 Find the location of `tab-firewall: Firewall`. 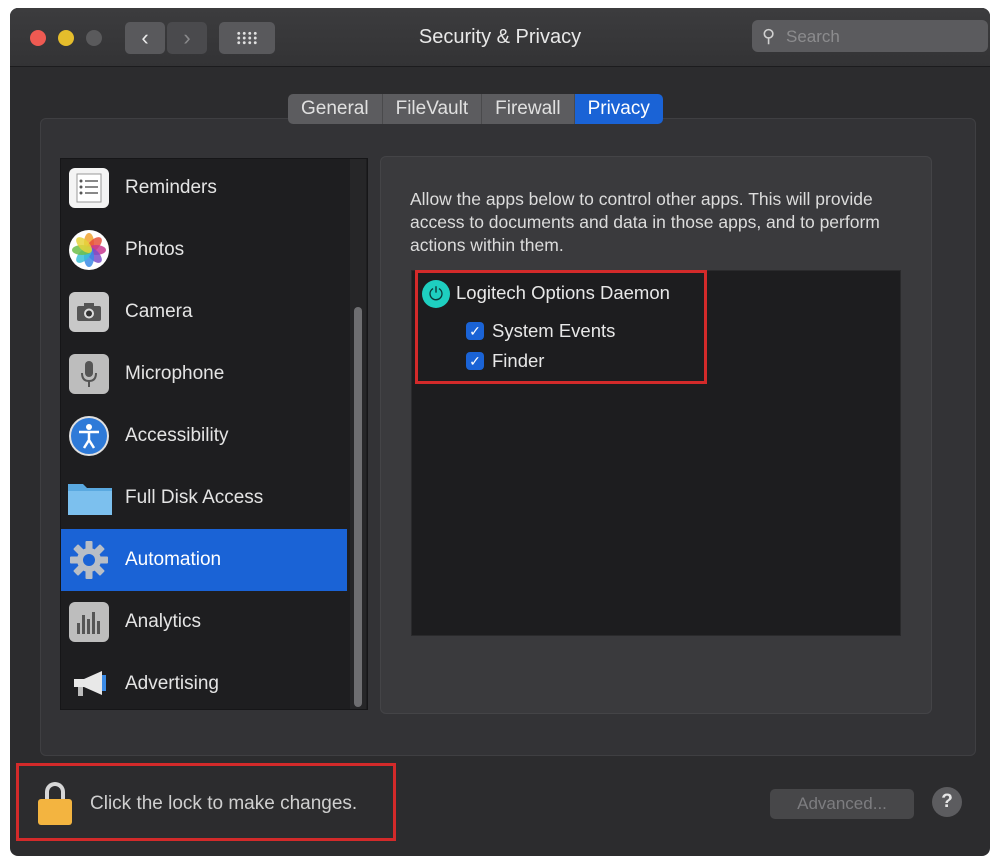

tab-firewall: Firewall is located at coordinates (528, 109).